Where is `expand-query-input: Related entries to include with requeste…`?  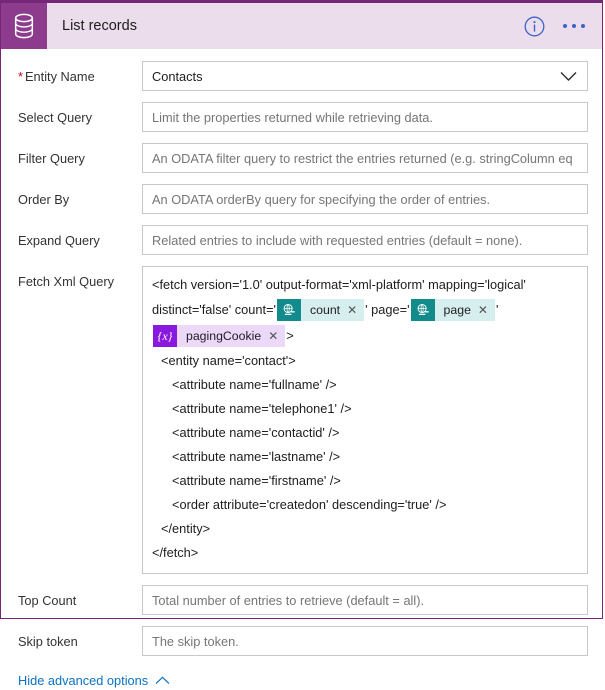
expand-query-input: Related entries to include with requeste… is located at coordinates (365, 240).